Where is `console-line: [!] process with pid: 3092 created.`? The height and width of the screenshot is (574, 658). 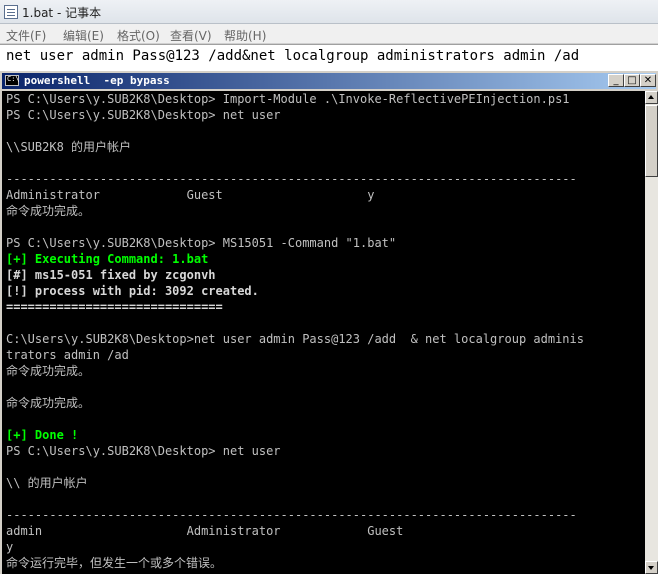 console-line: [!] process with pid: 3092 created. is located at coordinates (132, 291).